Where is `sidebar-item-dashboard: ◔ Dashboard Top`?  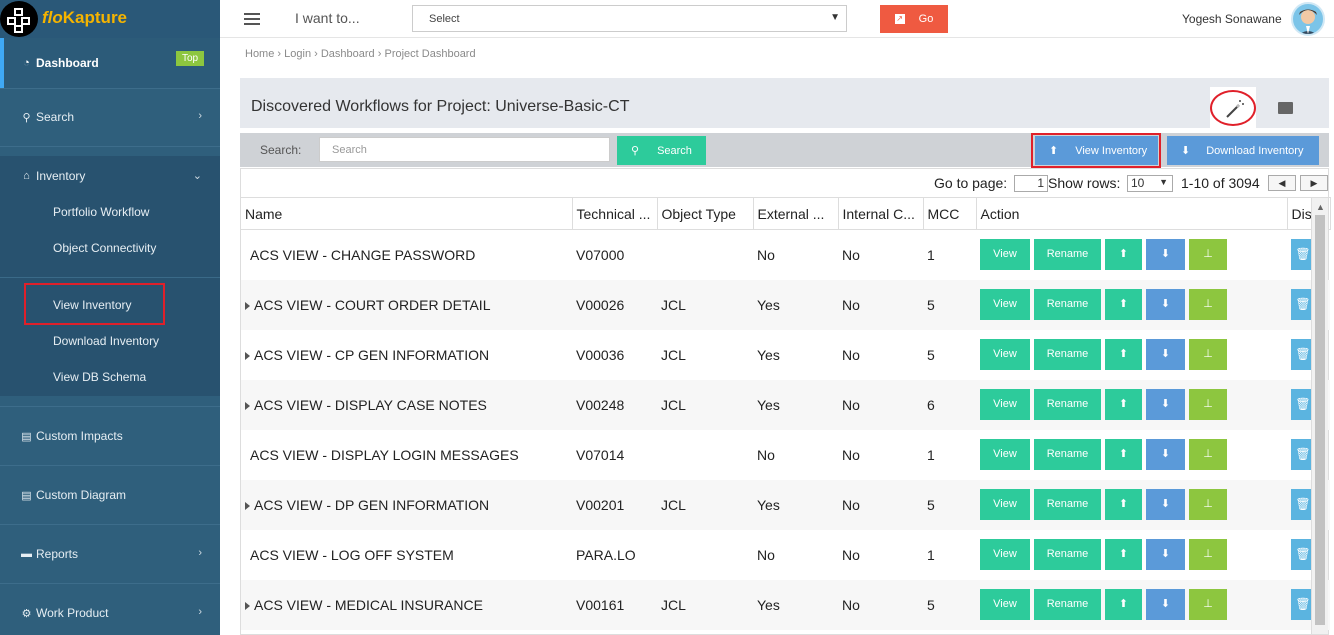 sidebar-item-dashboard: ◔ Dashboard Top is located at coordinates (110, 63).